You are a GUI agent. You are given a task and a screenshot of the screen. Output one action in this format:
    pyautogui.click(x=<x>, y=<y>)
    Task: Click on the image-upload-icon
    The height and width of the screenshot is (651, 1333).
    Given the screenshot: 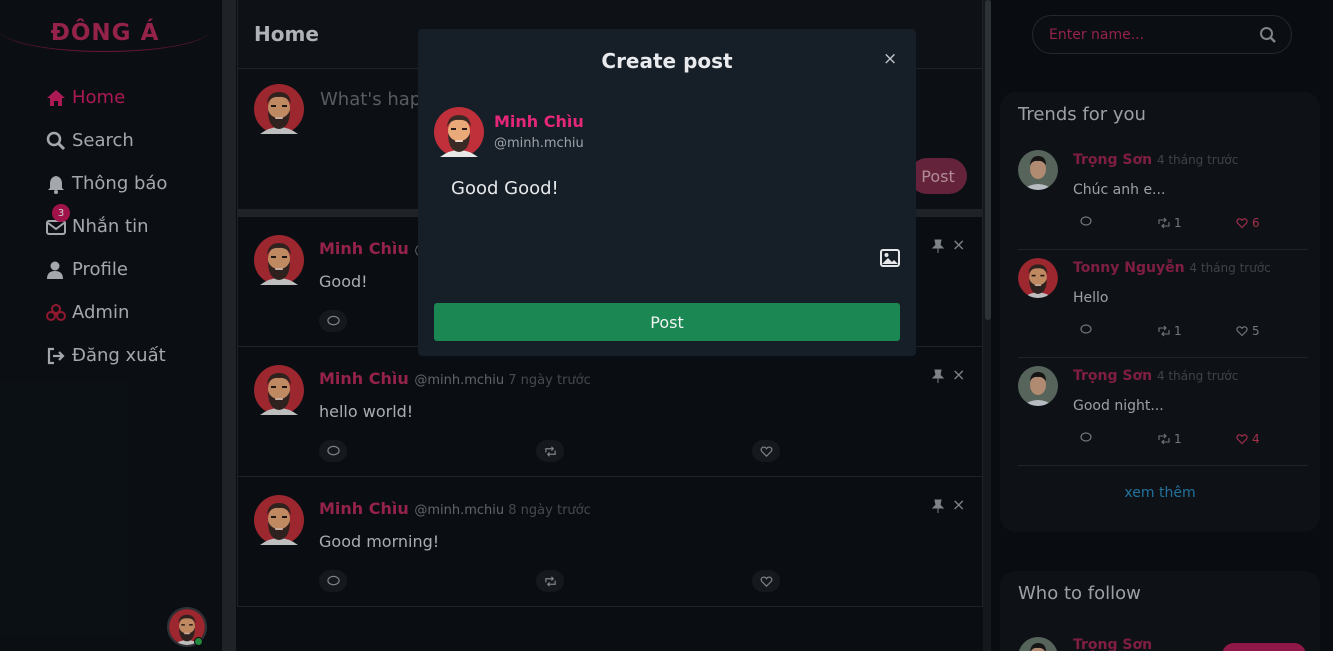 What is the action you would take?
    pyautogui.click(x=890, y=258)
    